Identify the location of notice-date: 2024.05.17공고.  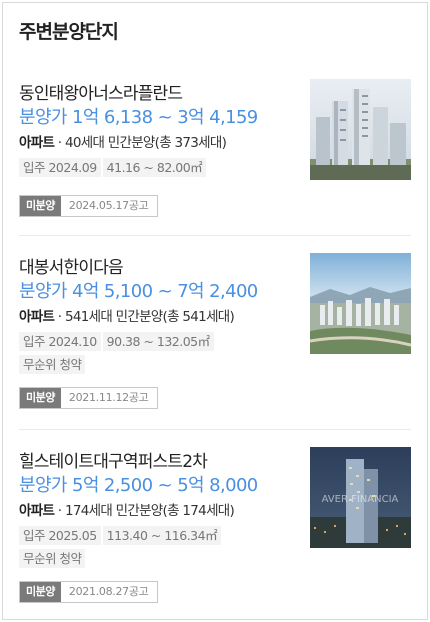
(108, 206).